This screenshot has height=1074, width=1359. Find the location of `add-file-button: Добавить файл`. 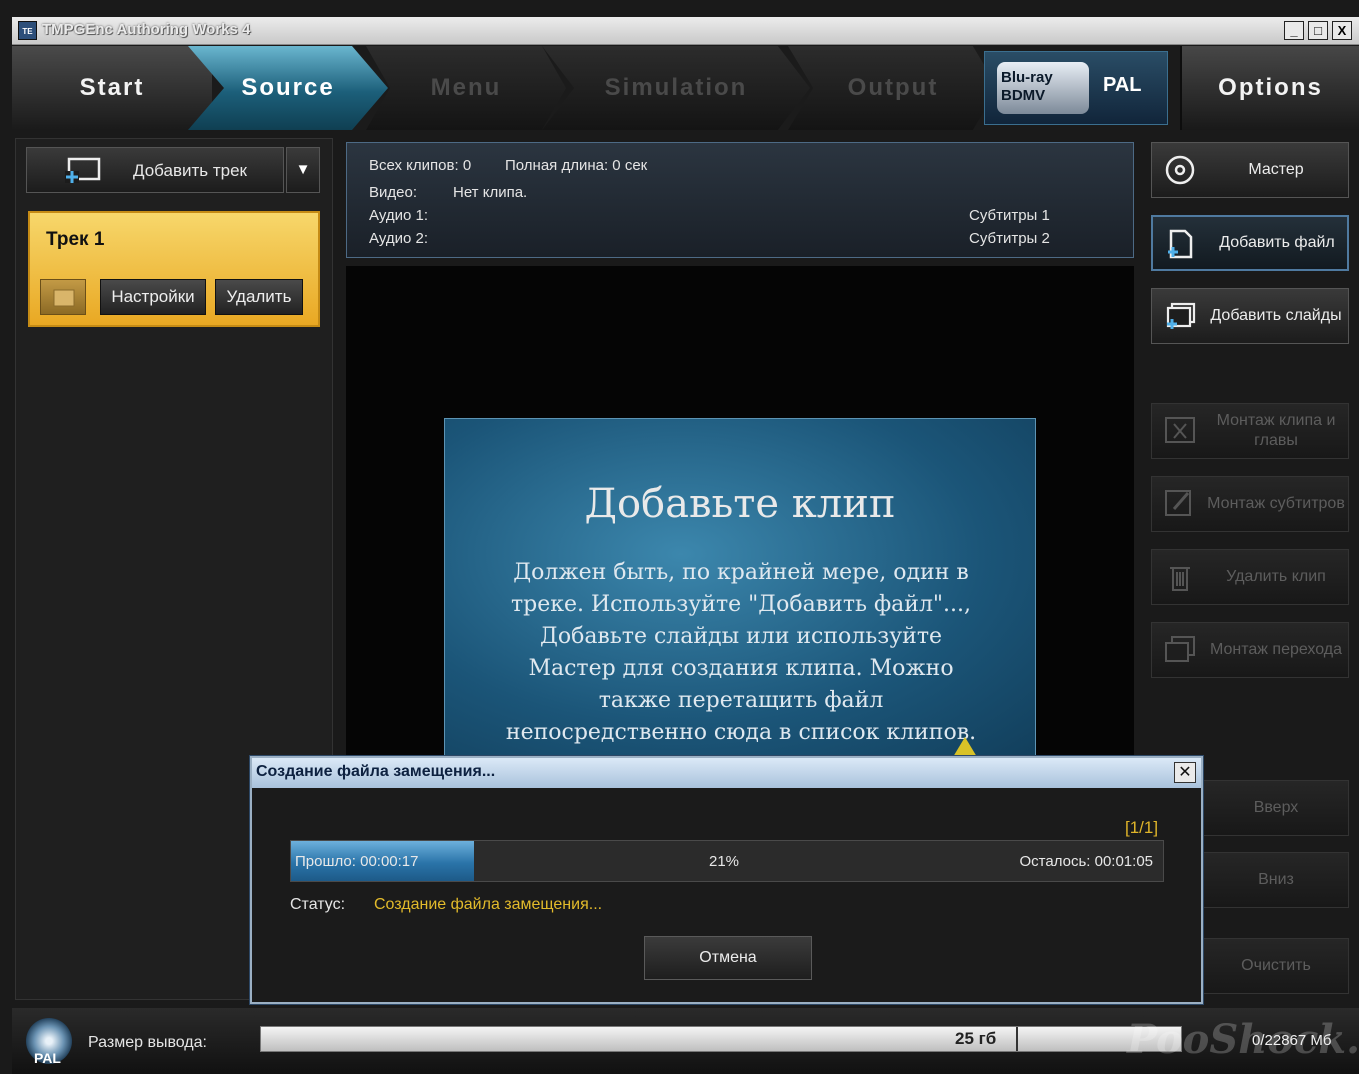

add-file-button: Добавить файл is located at coordinates (1250, 243).